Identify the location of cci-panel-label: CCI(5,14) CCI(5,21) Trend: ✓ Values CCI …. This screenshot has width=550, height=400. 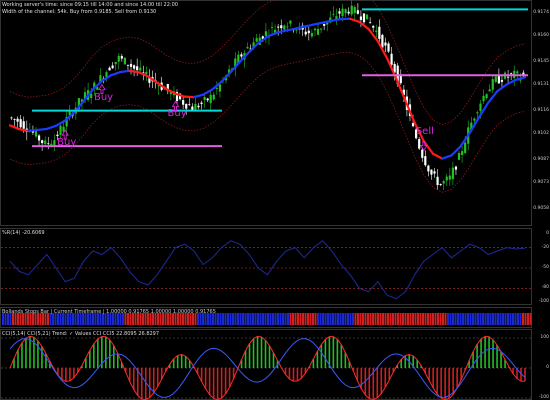
(81, 334).